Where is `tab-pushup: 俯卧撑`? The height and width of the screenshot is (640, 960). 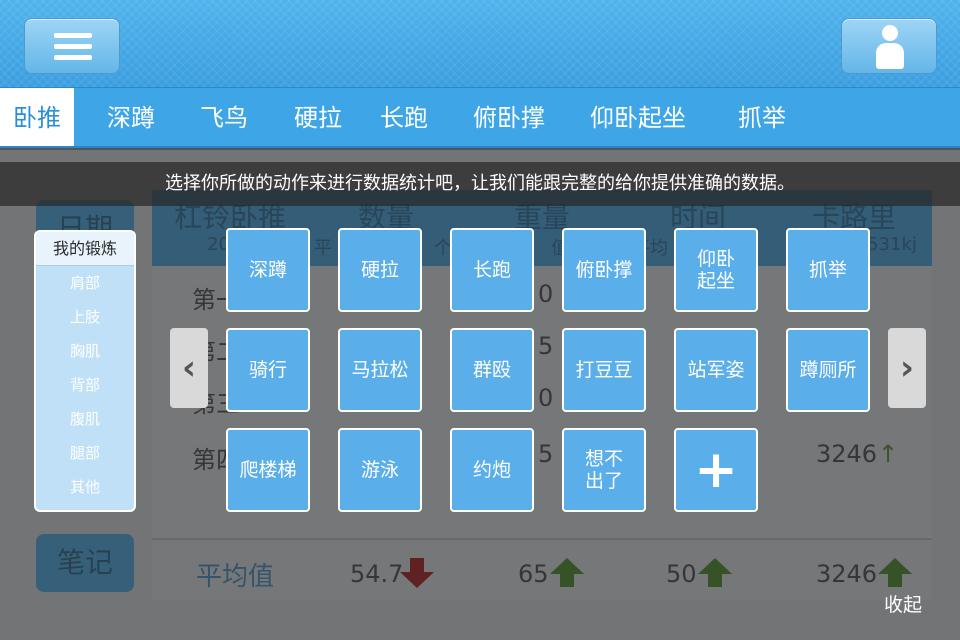 tab-pushup: 俯卧撑 is located at coordinates (509, 118).